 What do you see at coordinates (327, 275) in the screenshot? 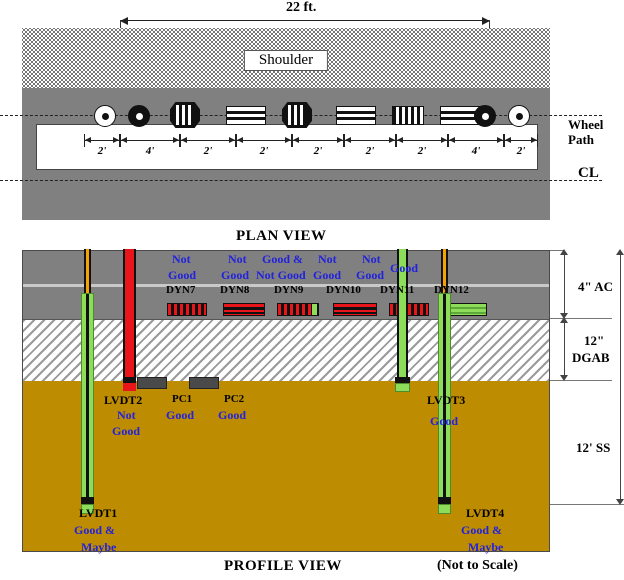
I see `dyn10-status-line2: Good` at bounding box center [327, 275].